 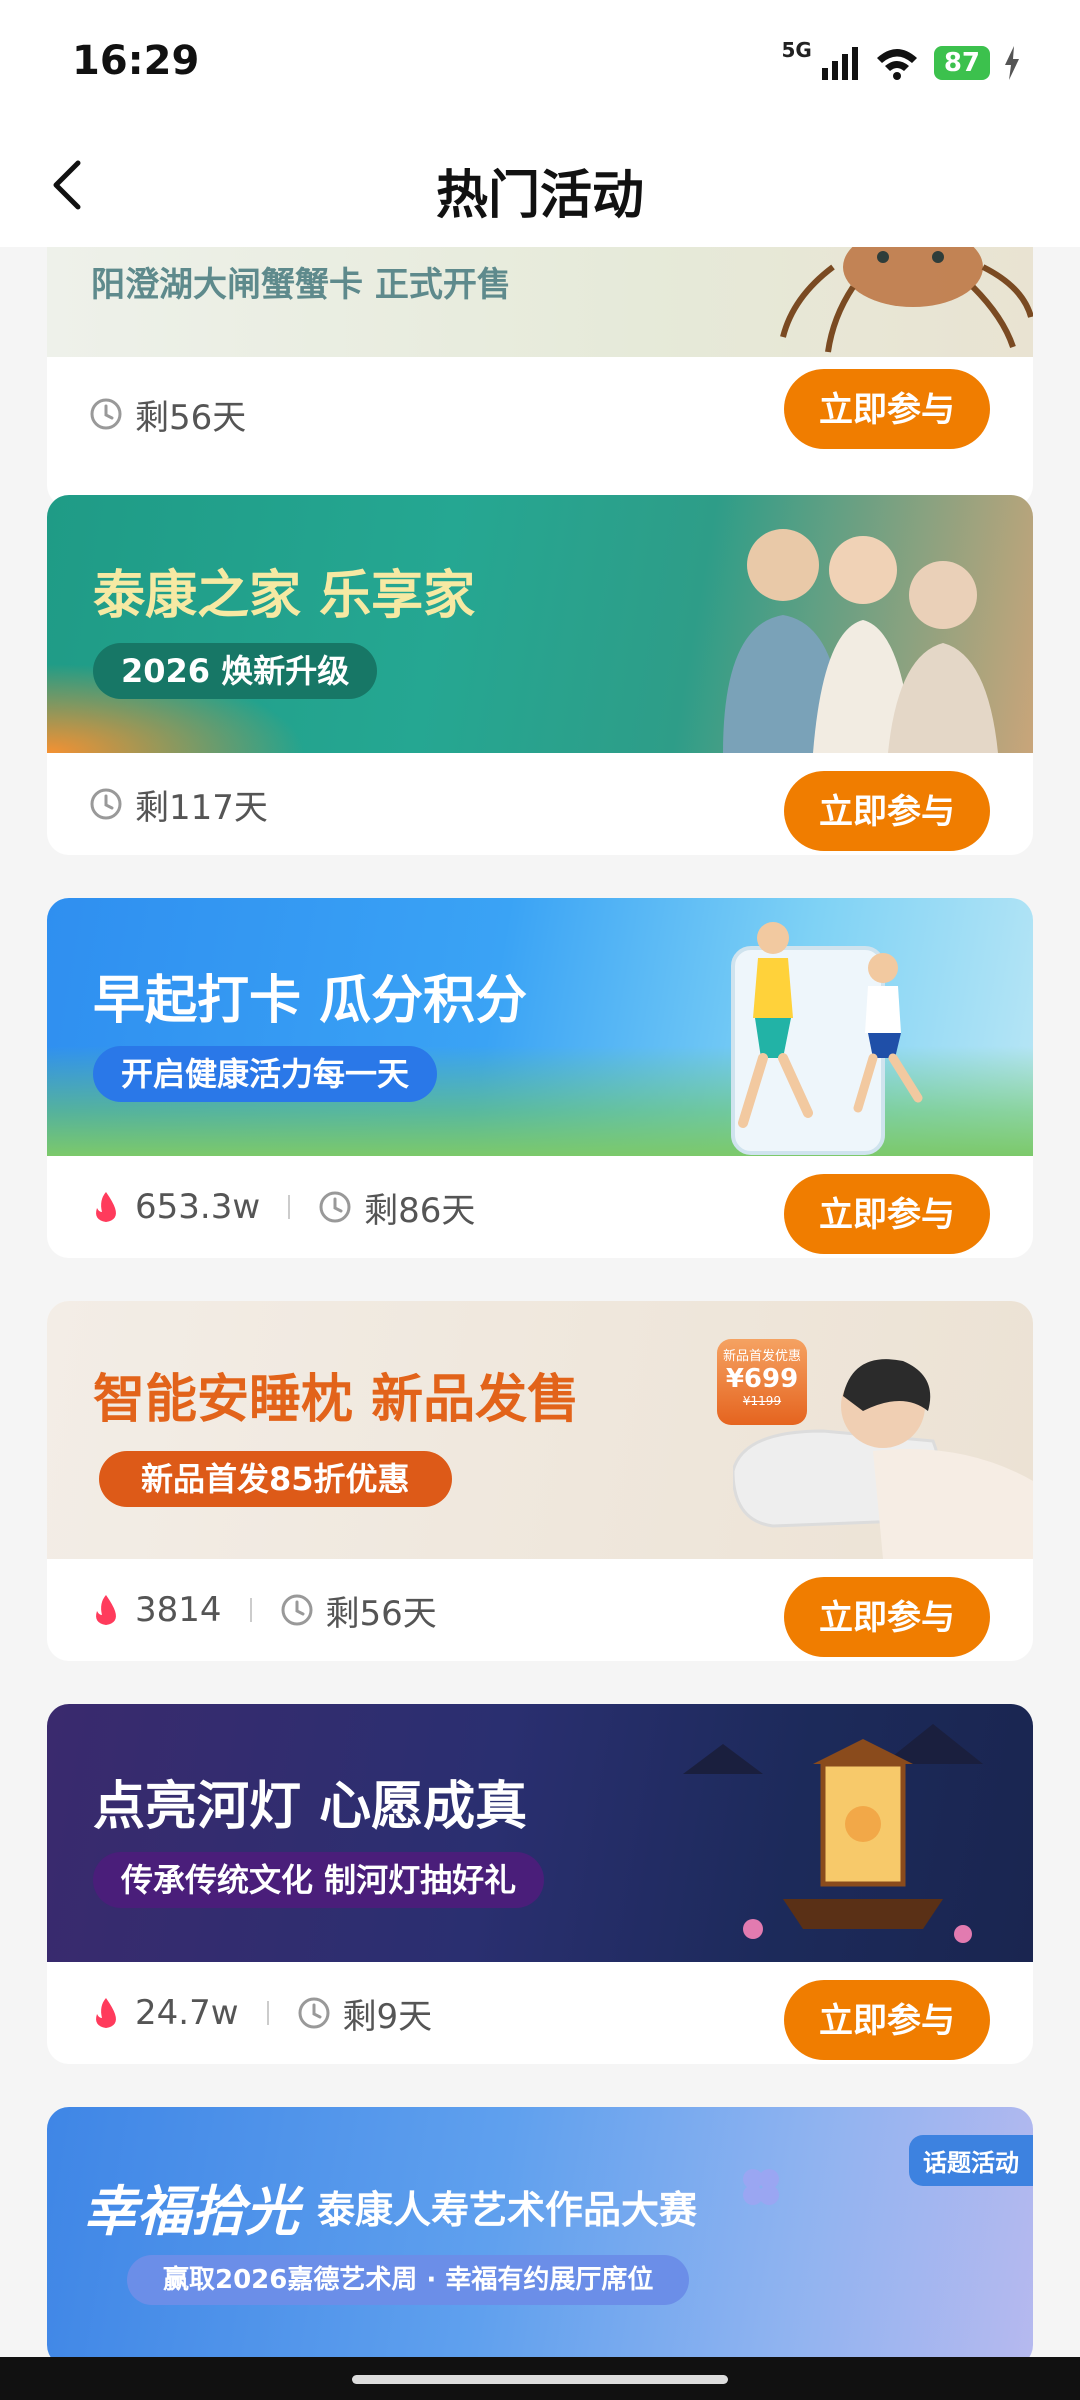 What do you see at coordinates (235, 671) in the screenshot?
I see `banner-subtitle: 2026 焕新升级` at bounding box center [235, 671].